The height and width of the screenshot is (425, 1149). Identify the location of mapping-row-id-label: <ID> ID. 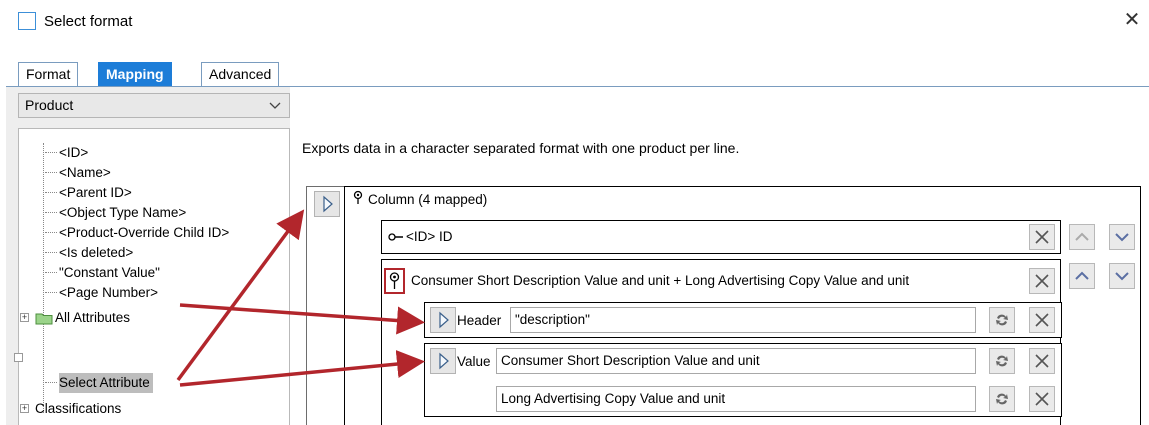
(429, 236).